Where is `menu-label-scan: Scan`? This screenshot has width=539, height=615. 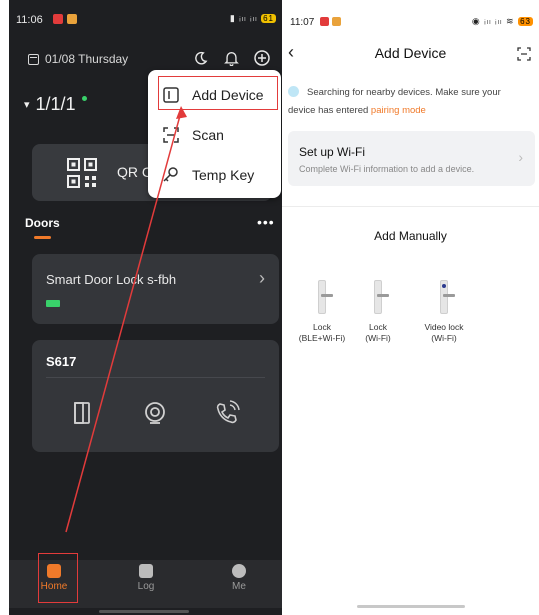 menu-label-scan: Scan is located at coordinates (208, 135).